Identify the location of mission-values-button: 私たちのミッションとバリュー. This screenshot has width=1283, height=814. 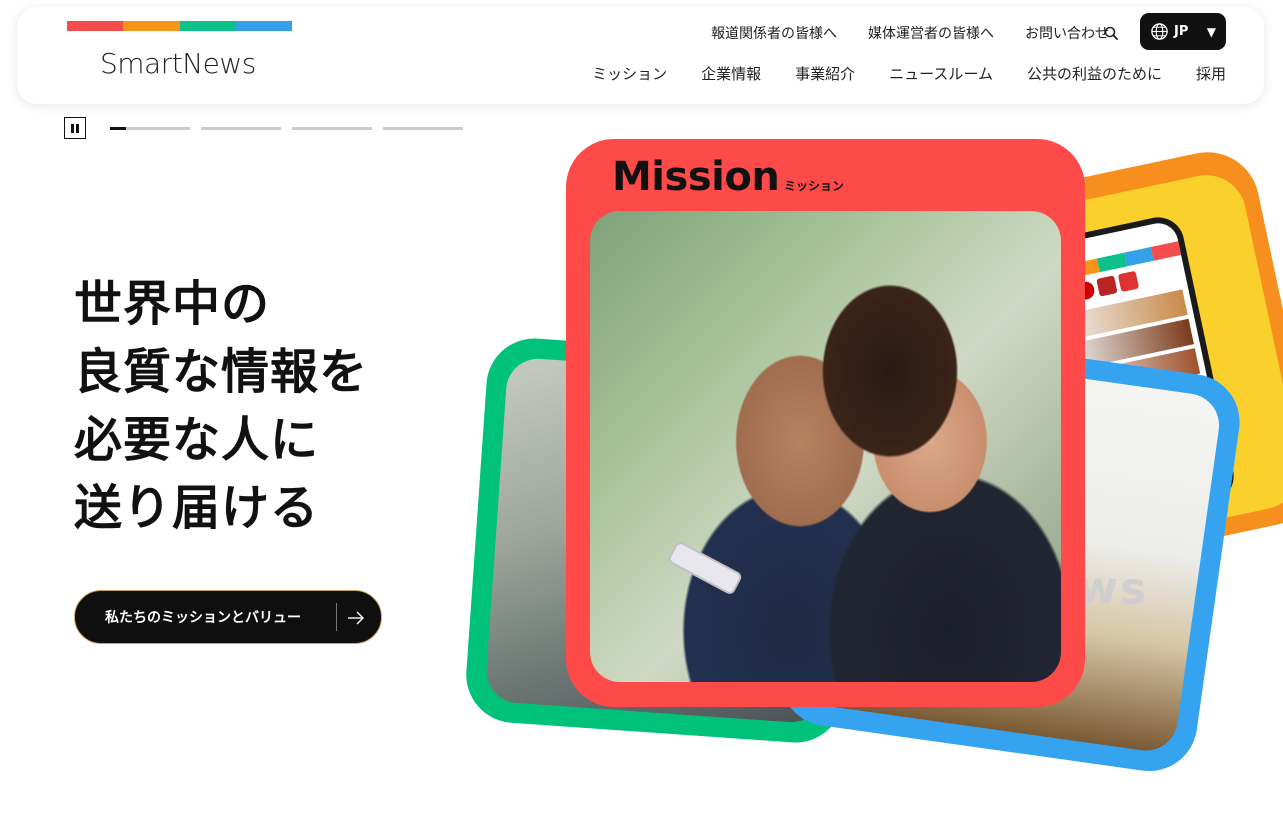
(228, 617).